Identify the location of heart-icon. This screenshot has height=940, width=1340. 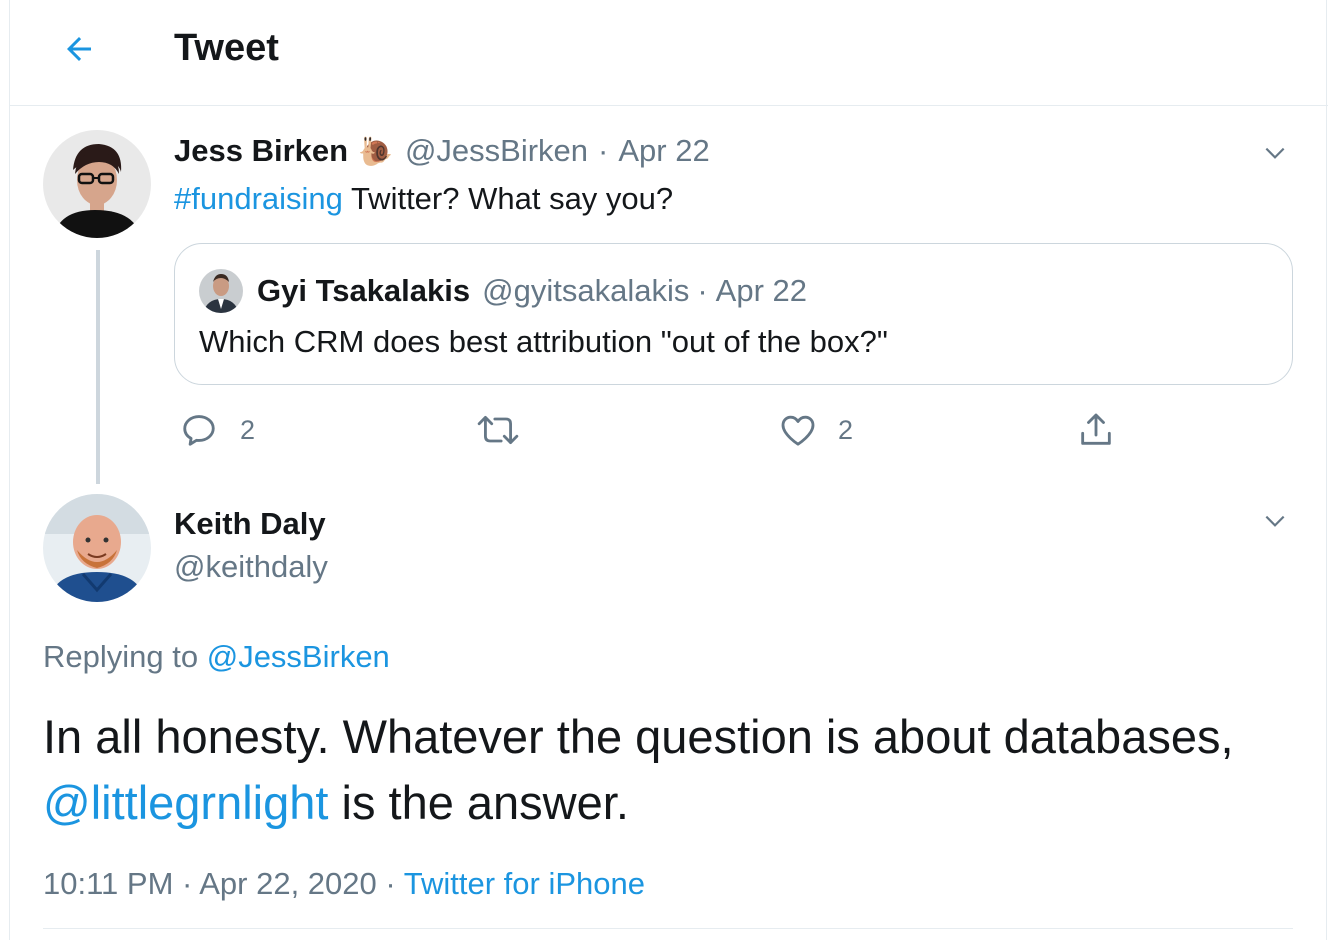
(798, 430).